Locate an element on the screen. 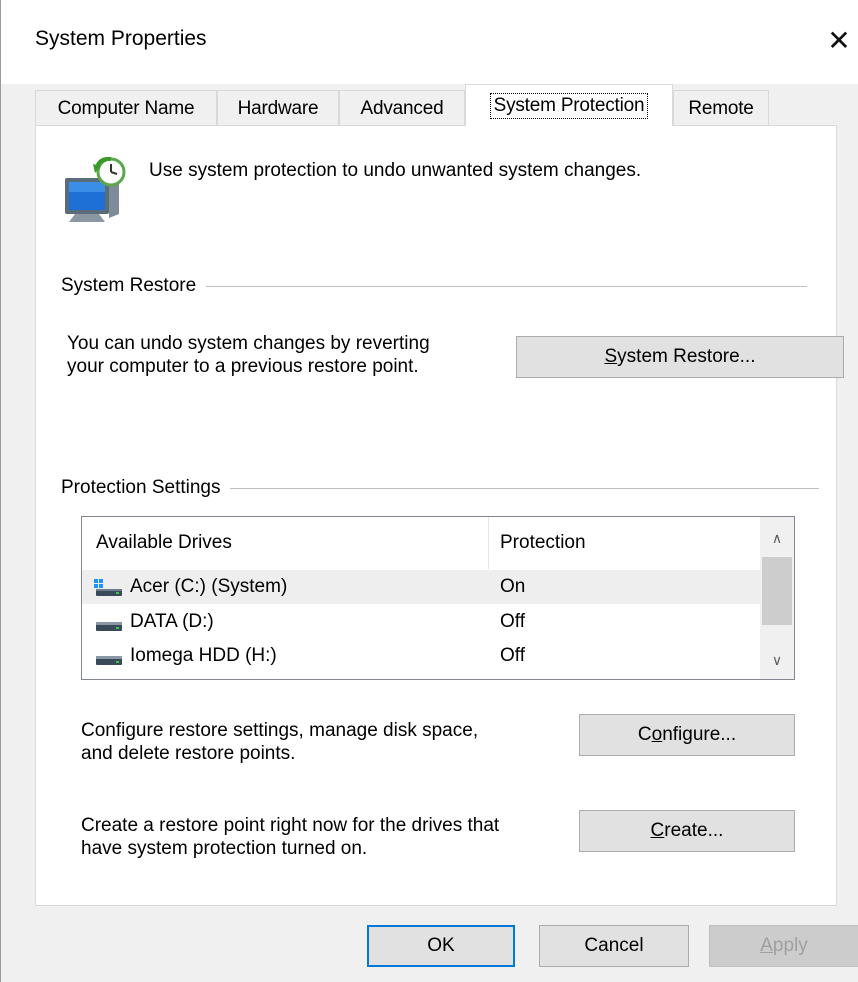 The height and width of the screenshot is (982, 858). protection-settings-group-label: Protection Settings is located at coordinates (146, 488).